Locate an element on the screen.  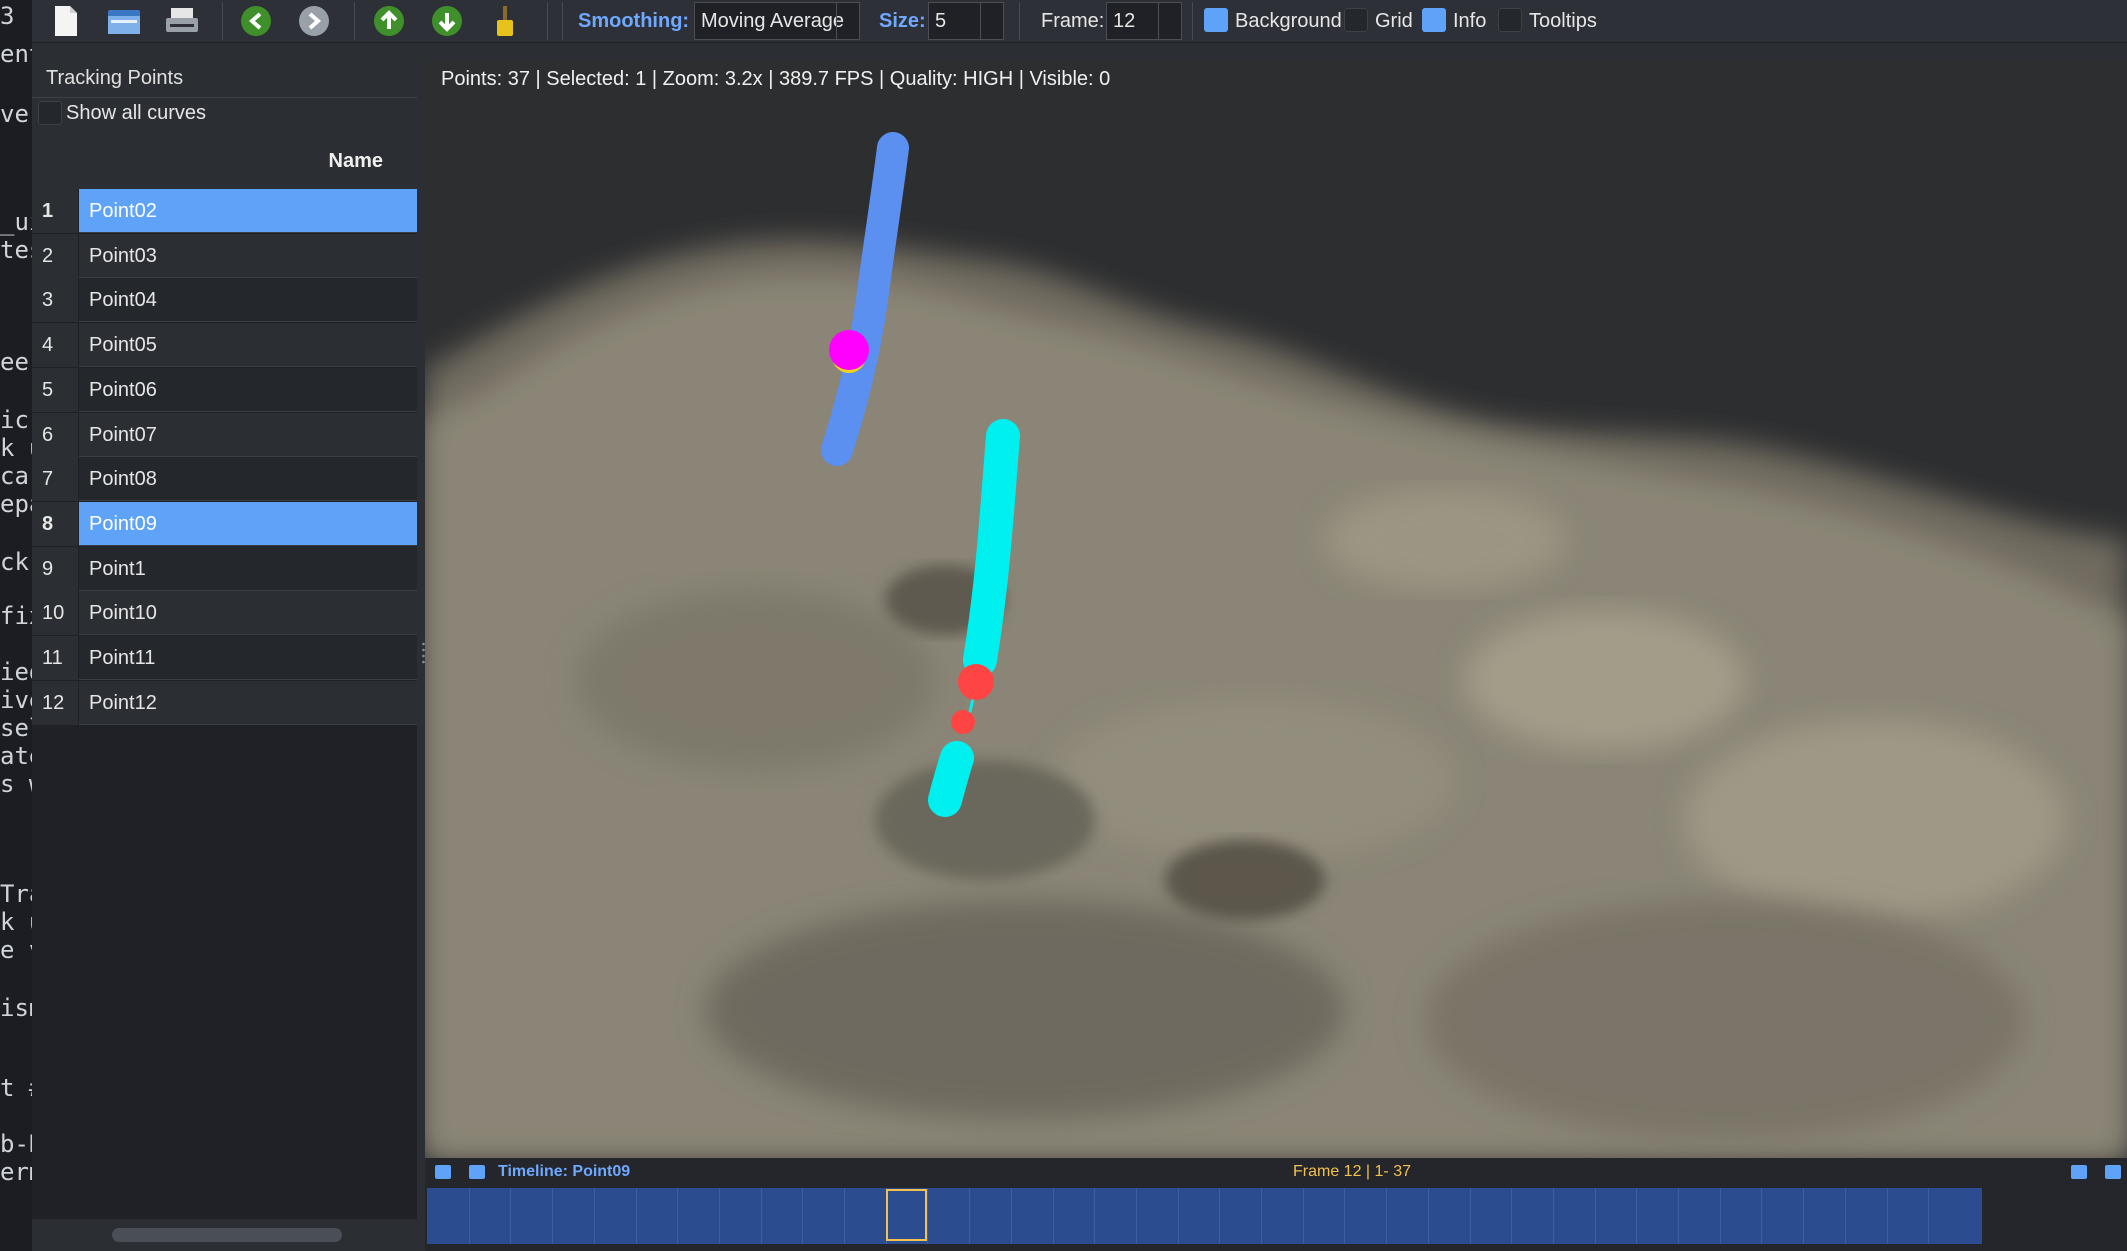
point-name-cell: Point04 is located at coordinates (248, 300).